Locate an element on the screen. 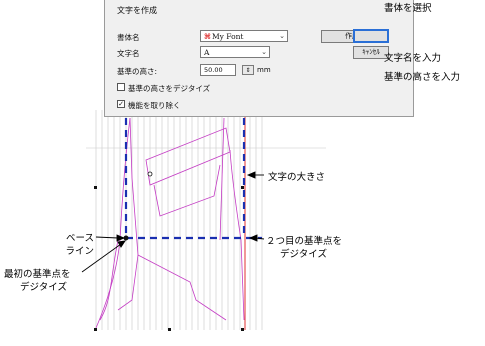  annotation-second-point-line1: ２つ目の基準点を is located at coordinates (304, 241).